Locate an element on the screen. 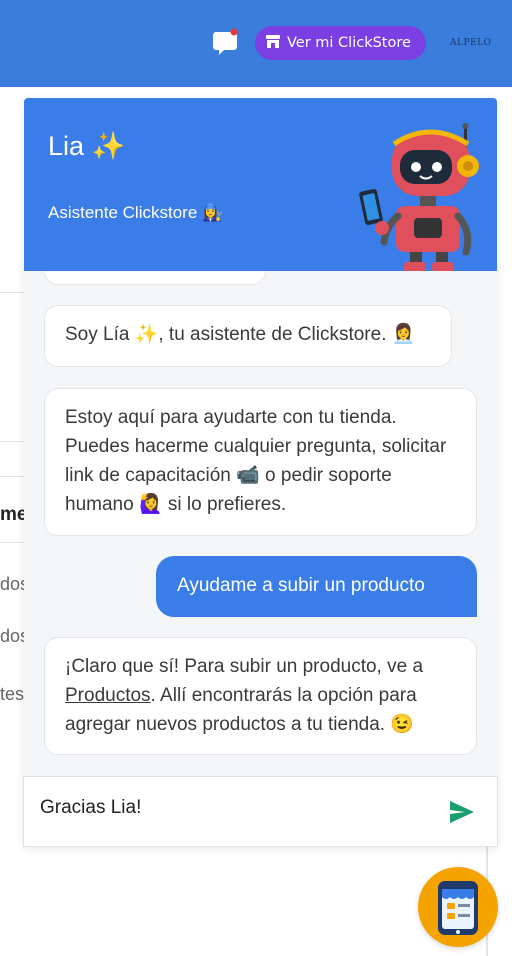 The height and width of the screenshot is (956, 512). view-clickstore-label: Ver mi ClickStore is located at coordinates (349, 43).